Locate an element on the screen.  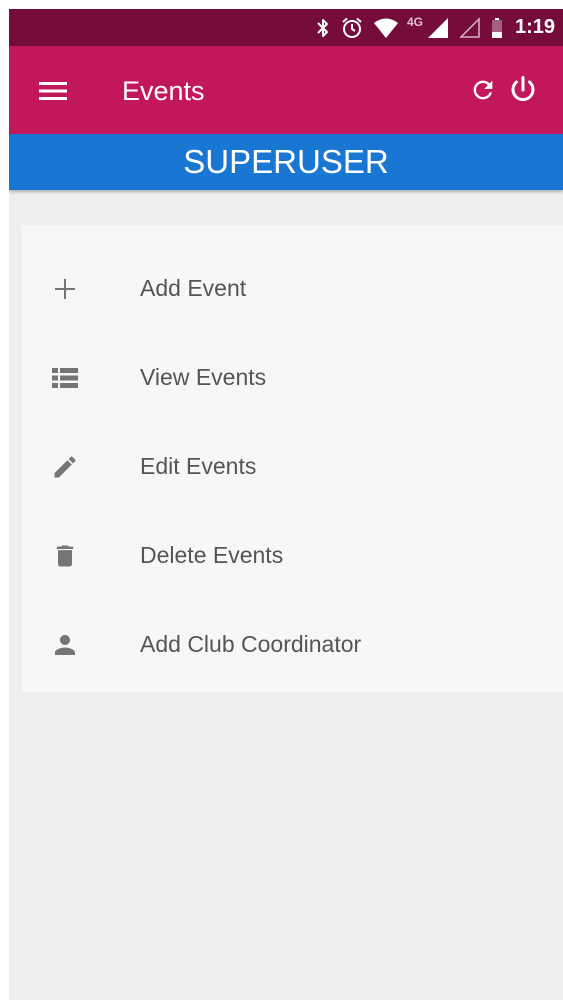
menu-button is located at coordinates (53, 91).